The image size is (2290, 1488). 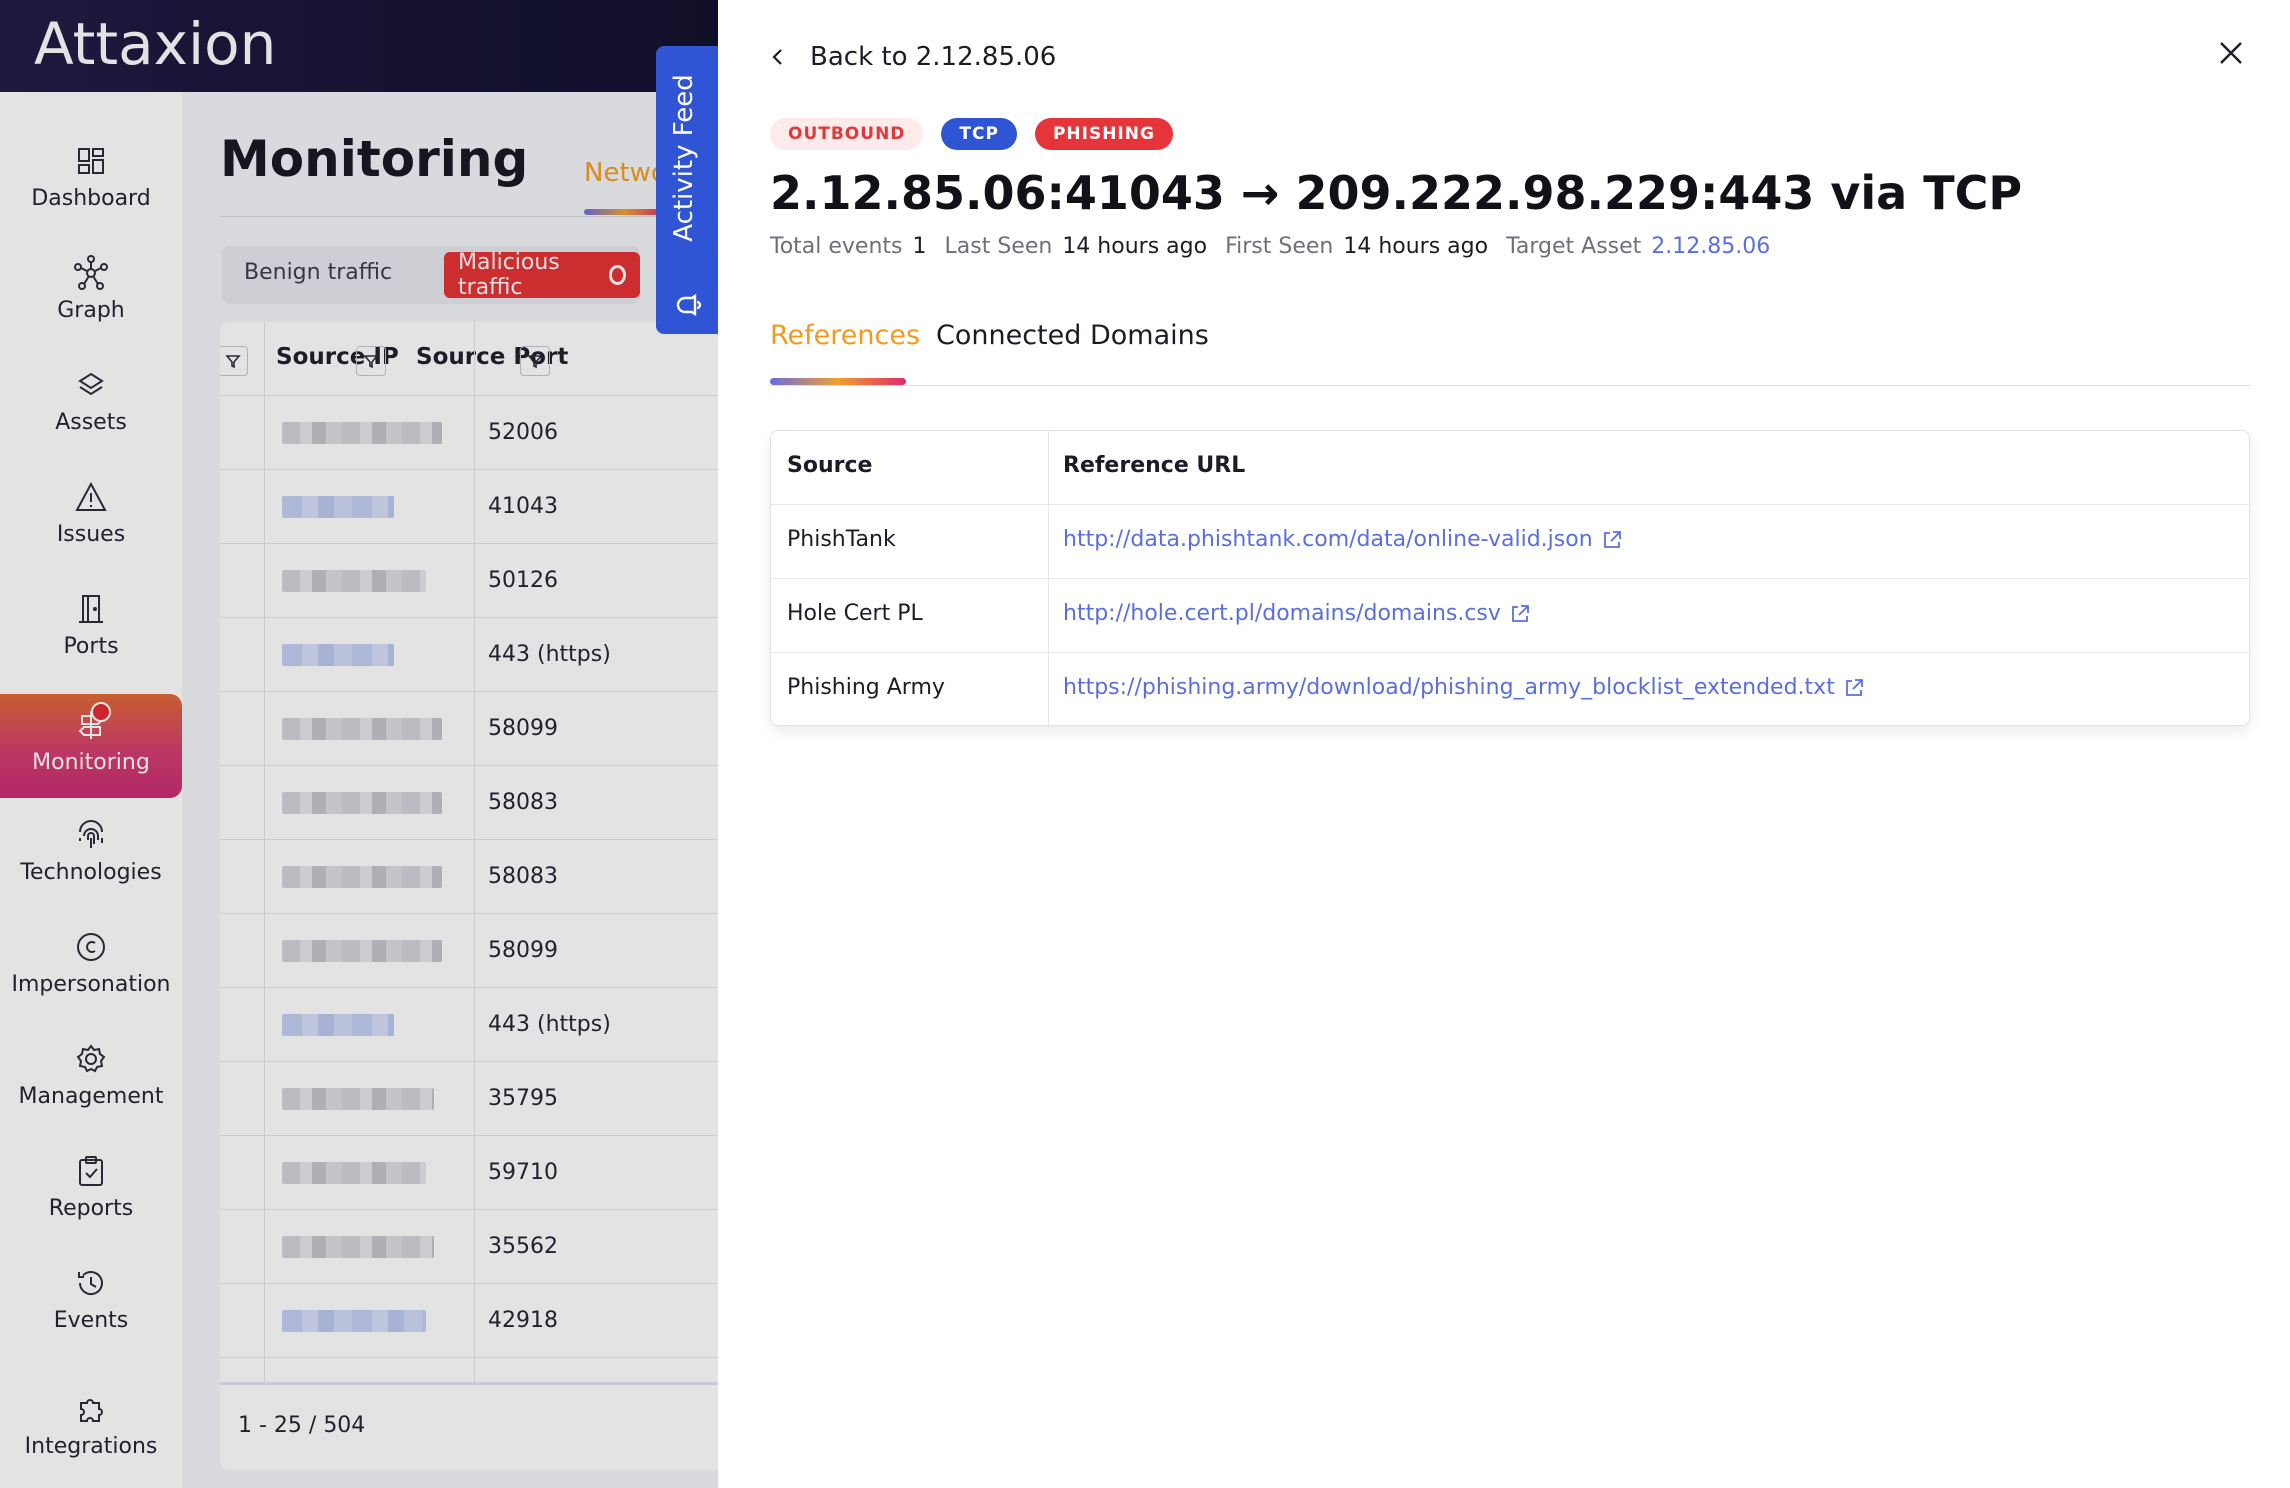 What do you see at coordinates (1135, 246) in the screenshot?
I see `last-seen-value: 14 hours ago` at bounding box center [1135, 246].